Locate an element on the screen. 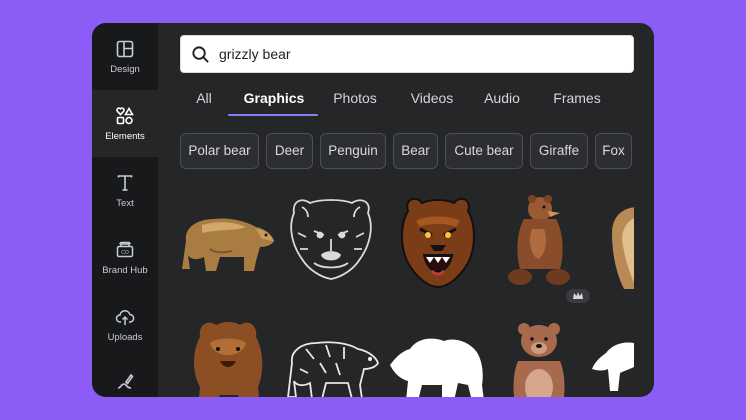 The height and width of the screenshot is (420, 746). chip-bear: Bear is located at coordinates (415, 151).